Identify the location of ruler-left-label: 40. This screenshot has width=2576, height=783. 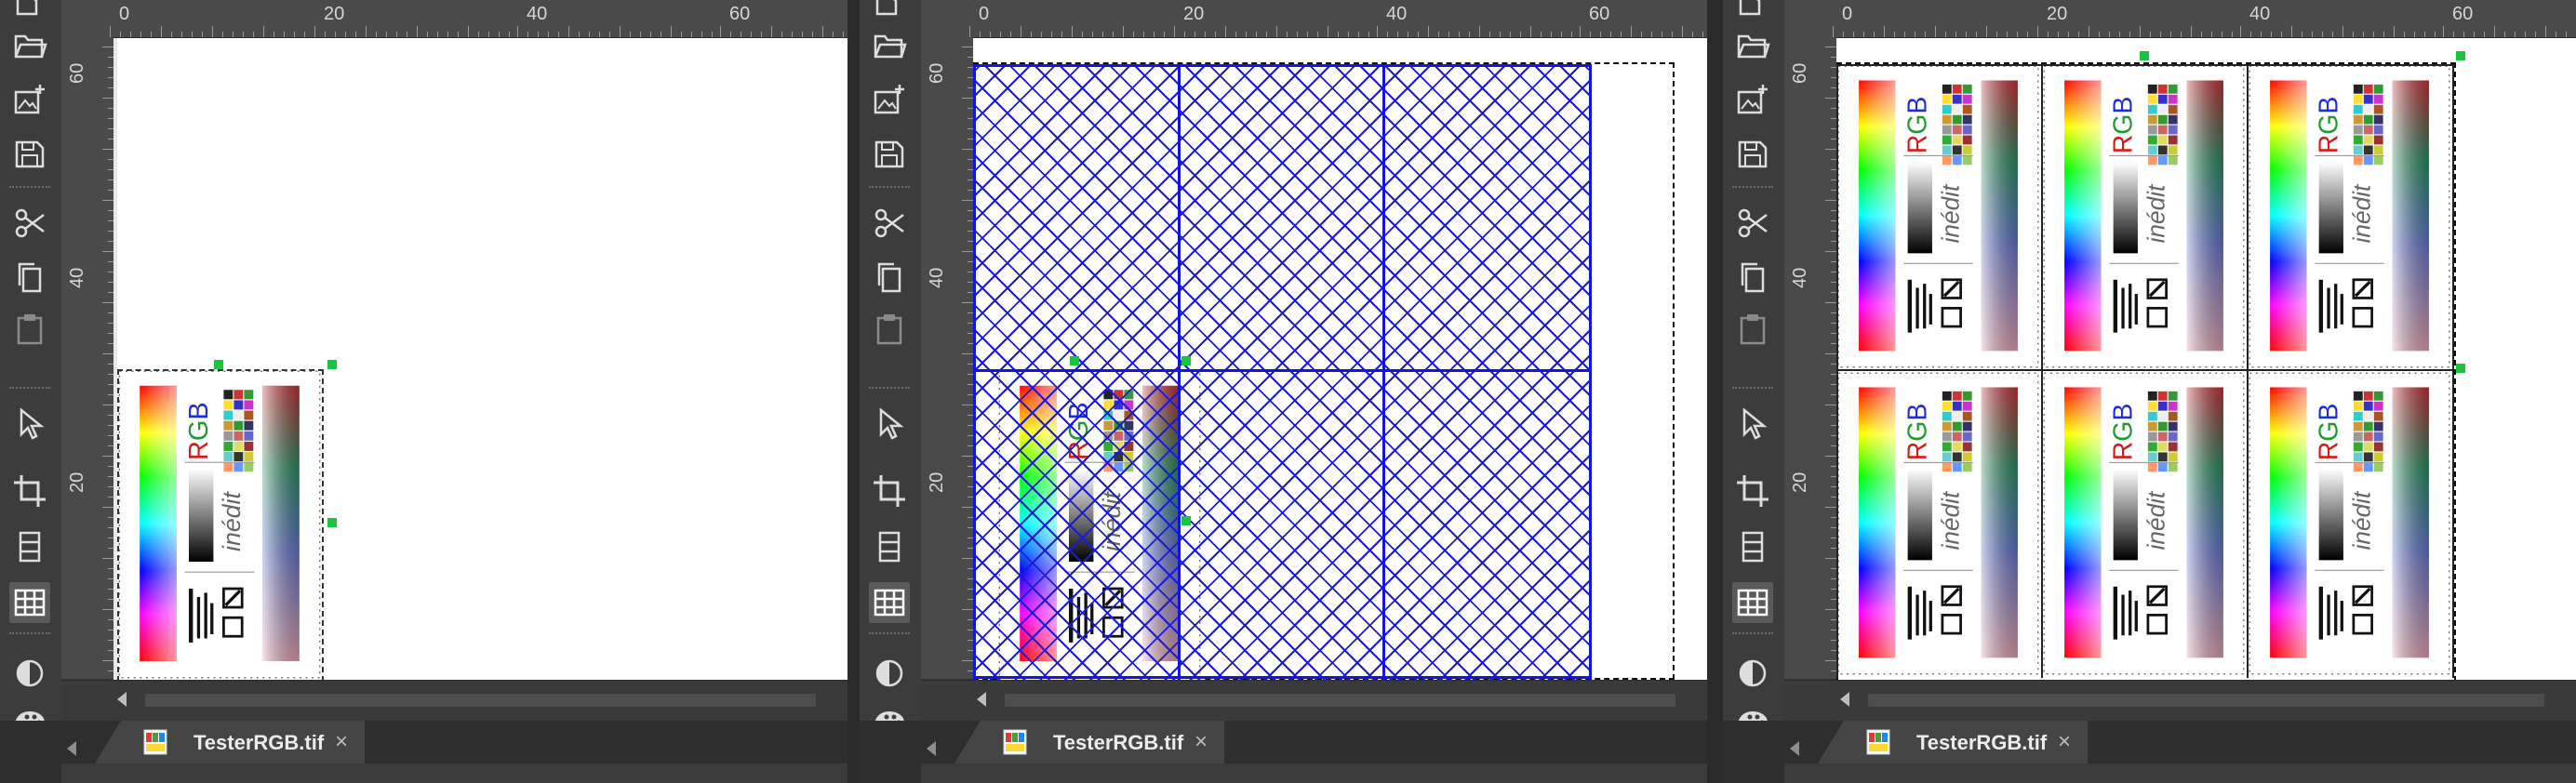
(937, 277).